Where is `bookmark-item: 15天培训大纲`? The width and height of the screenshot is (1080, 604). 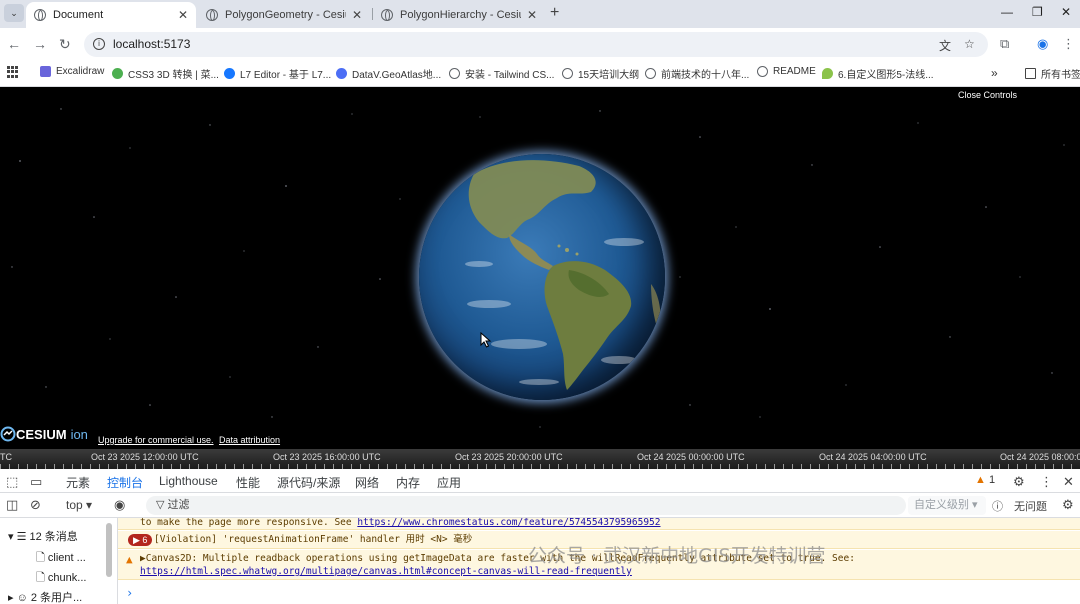 bookmark-item: 15天培训大纲 is located at coordinates (600, 73).